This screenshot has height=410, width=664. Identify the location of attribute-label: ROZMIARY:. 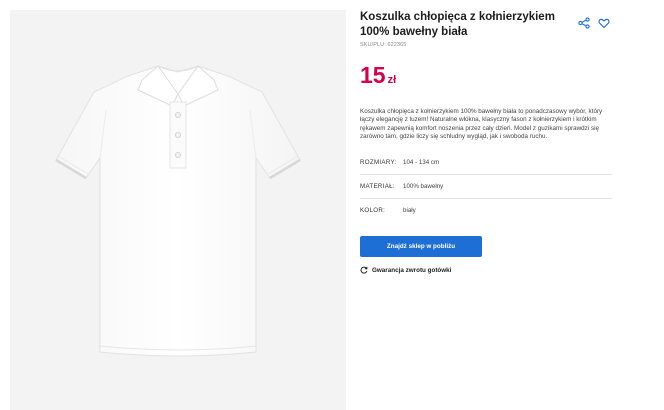
(378, 162).